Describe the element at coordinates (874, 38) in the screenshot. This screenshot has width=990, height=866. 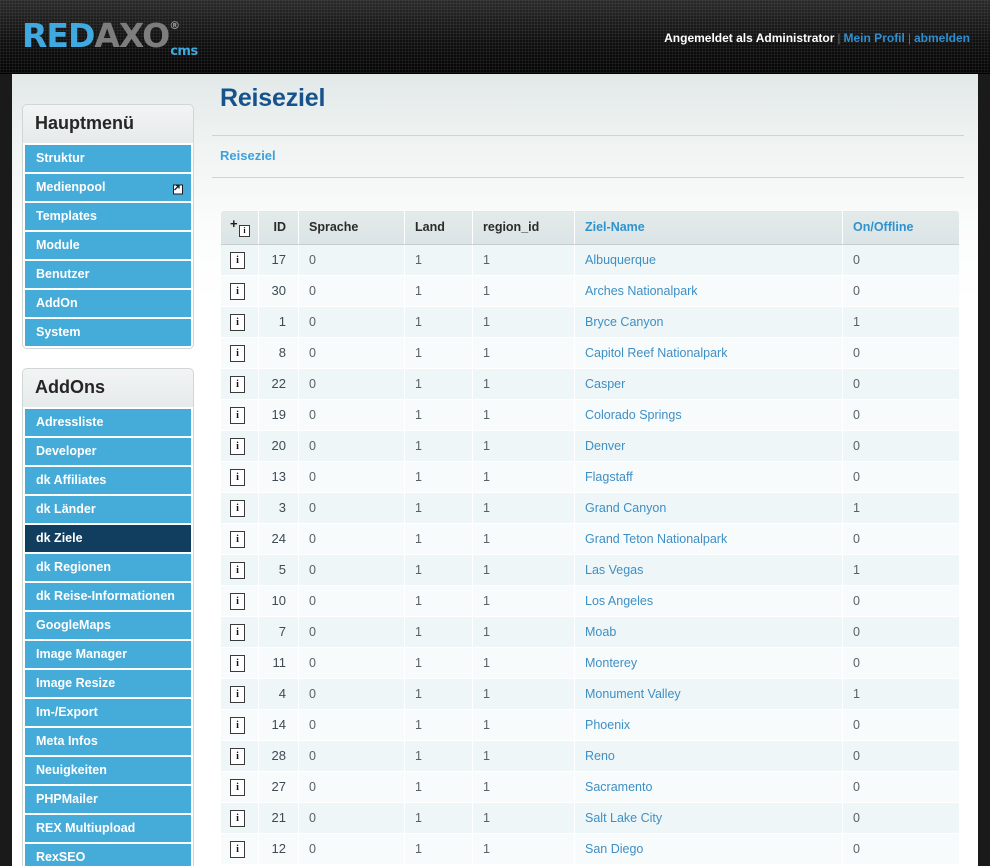
I see `my-profile-link: Mein Profil` at that location.